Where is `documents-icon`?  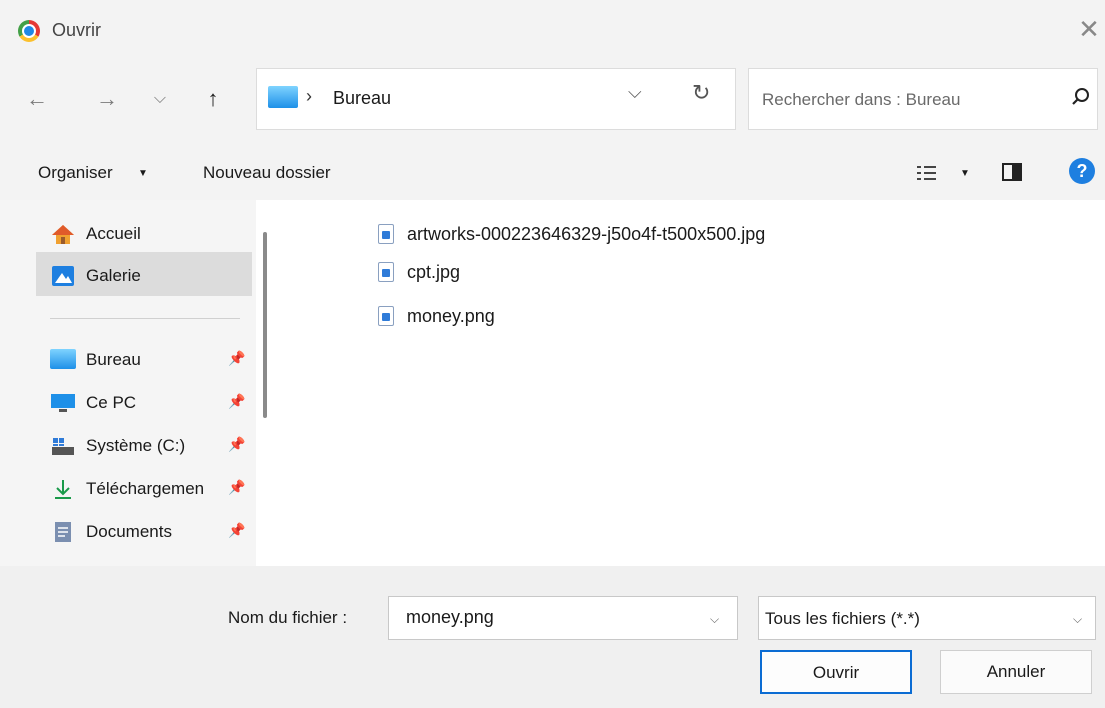 documents-icon is located at coordinates (63, 532).